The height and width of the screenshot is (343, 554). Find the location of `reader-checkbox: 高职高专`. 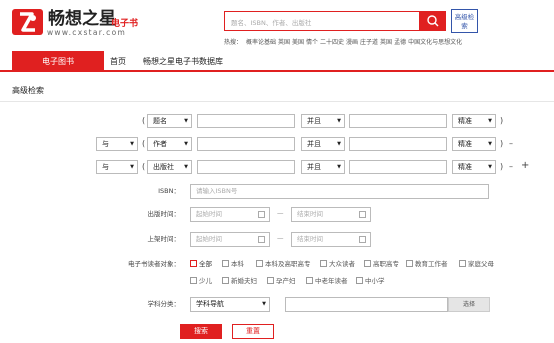

reader-checkbox: 高职高专 is located at coordinates (381, 264).